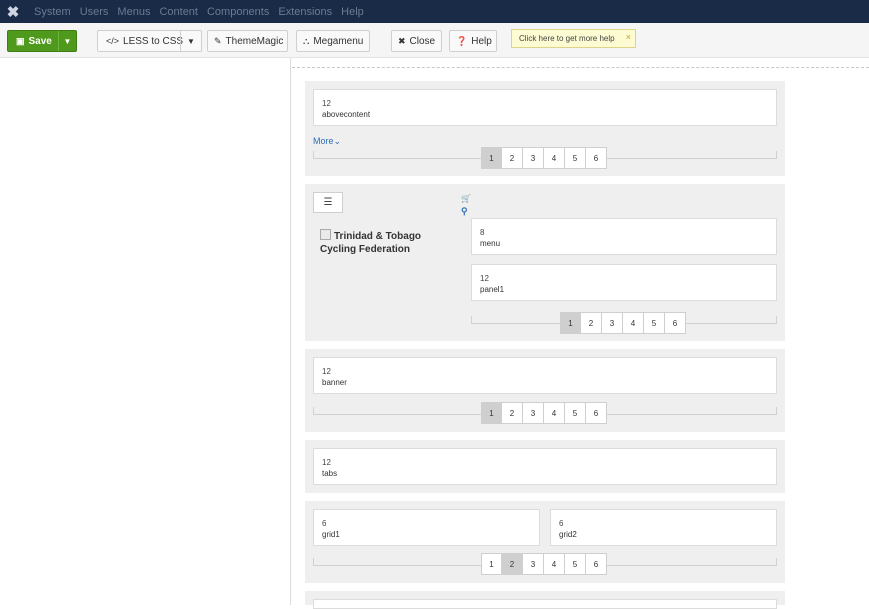  What do you see at coordinates (624, 282) in the screenshot?
I see `position-block: 12 panel1` at bounding box center [624, 282].